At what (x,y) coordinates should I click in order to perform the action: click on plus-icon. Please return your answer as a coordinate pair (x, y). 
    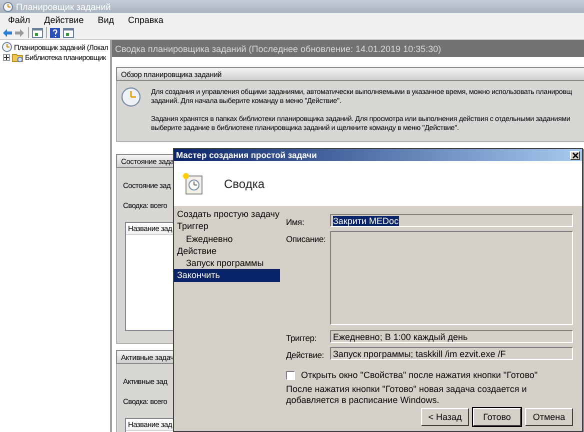
    Looking at the image, I should click on (6, 57).